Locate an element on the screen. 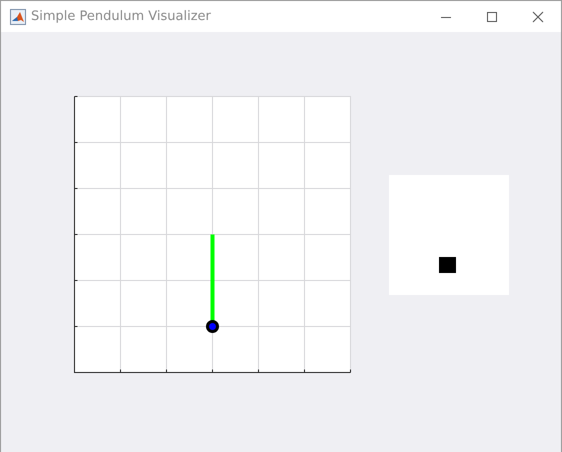 The width and height of the screenshot is (562, 452). maximize-icon is located at coordinates (492, 16).